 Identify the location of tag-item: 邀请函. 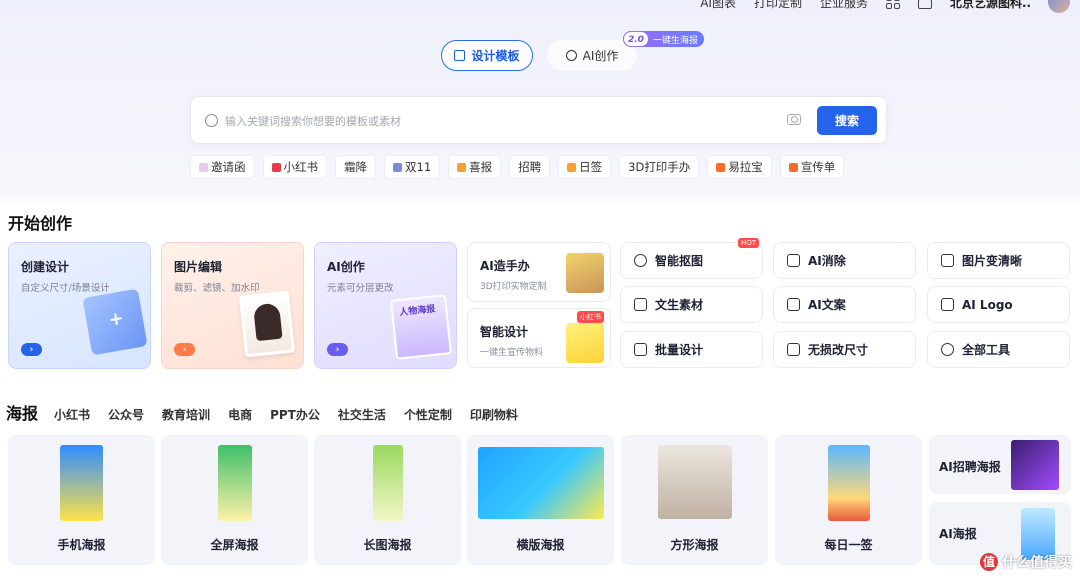
(222, 167).